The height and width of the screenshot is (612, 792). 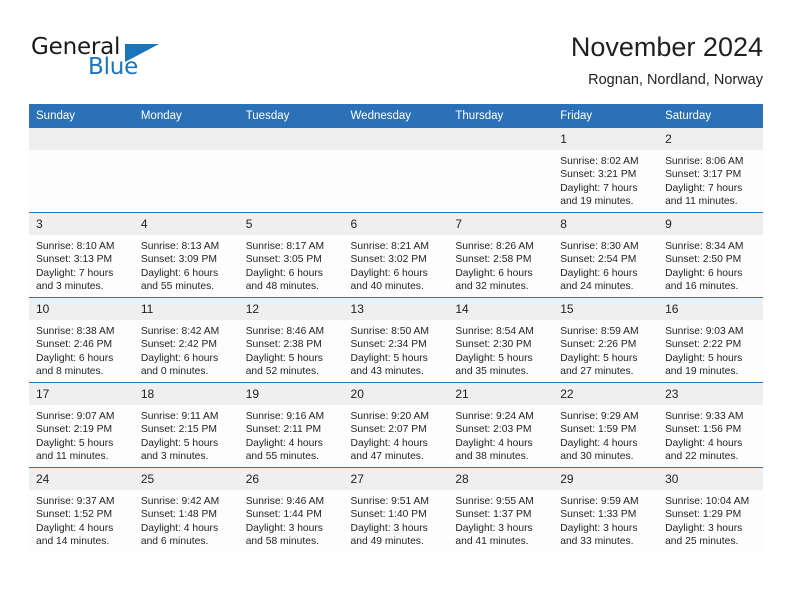 What do you see at coordinates (501, 394) in the screenshot?
I see `day-number: 21` at bounding box center [501, 394].